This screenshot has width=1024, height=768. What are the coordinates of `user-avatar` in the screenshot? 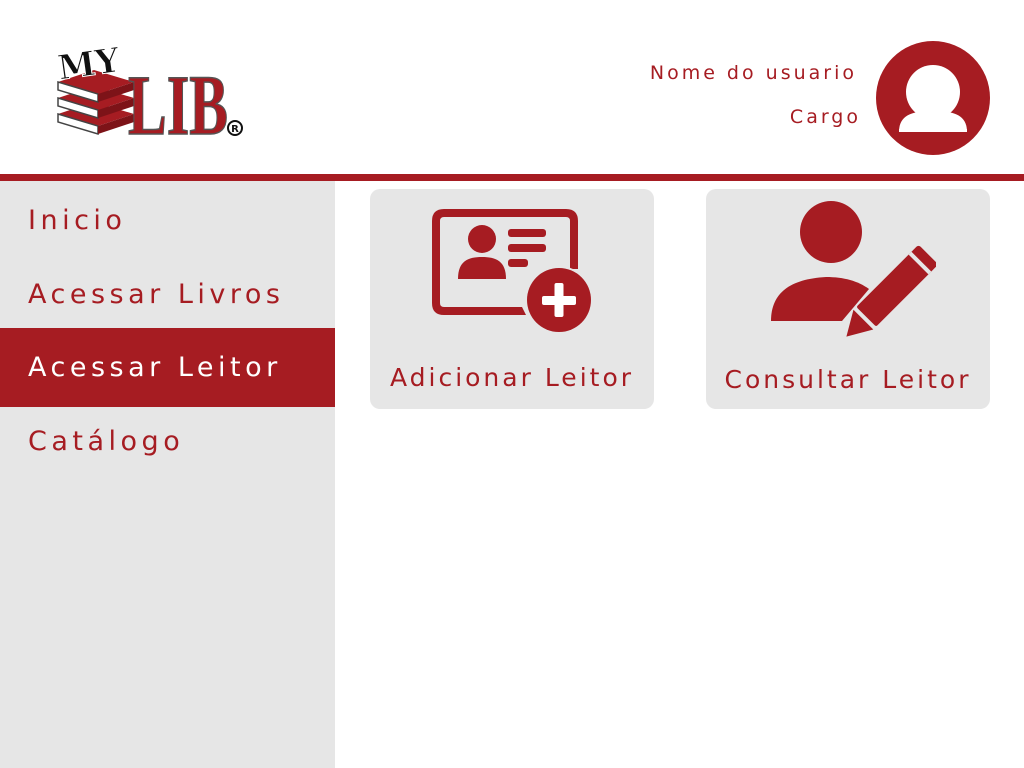 It's located at (933, 98).